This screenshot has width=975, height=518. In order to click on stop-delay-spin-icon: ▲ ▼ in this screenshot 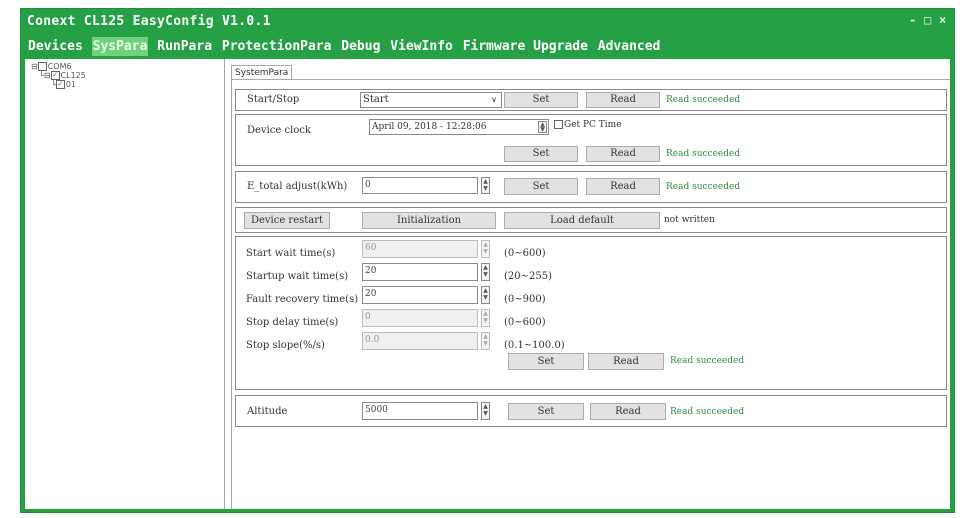, I will do `click(485, 318)`.